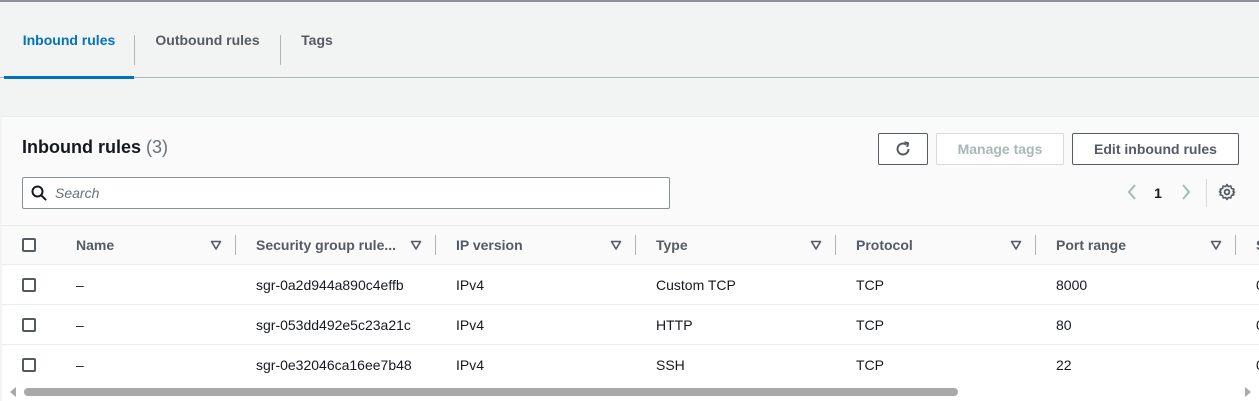 Image resolution: width=1259 pixels, height=401 pixels. What do you see at coordinates (884, 245) in the screenshot?
I see `column-header-protocol: Protocol` at bounding box center [884, 245].